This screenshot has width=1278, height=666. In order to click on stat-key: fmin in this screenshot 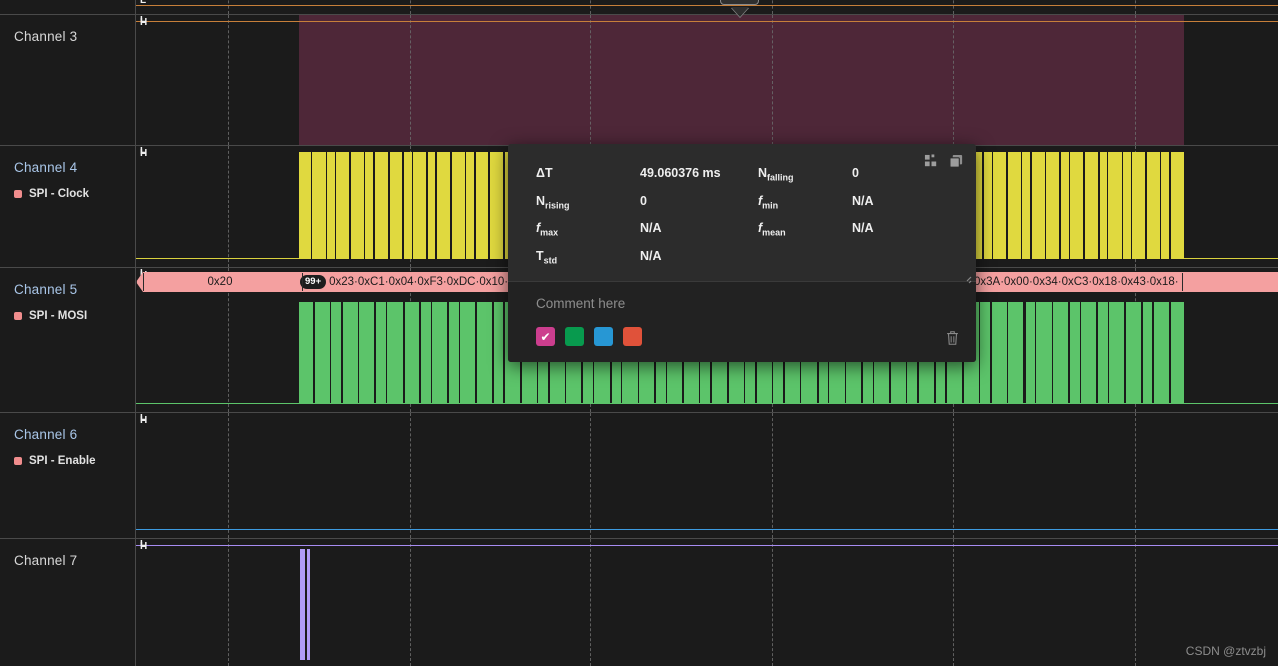, I will do `click(768, 202)`.